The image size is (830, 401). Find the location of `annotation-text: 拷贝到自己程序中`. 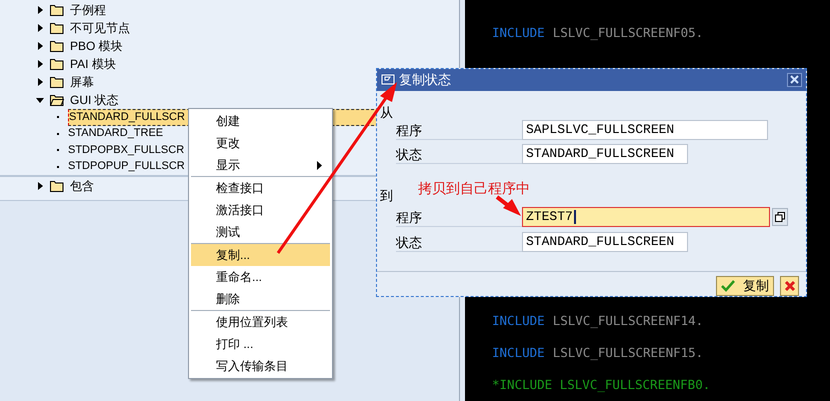

annotation-text: 拷贝到自己程序中 is located at coordinates (474, 188).